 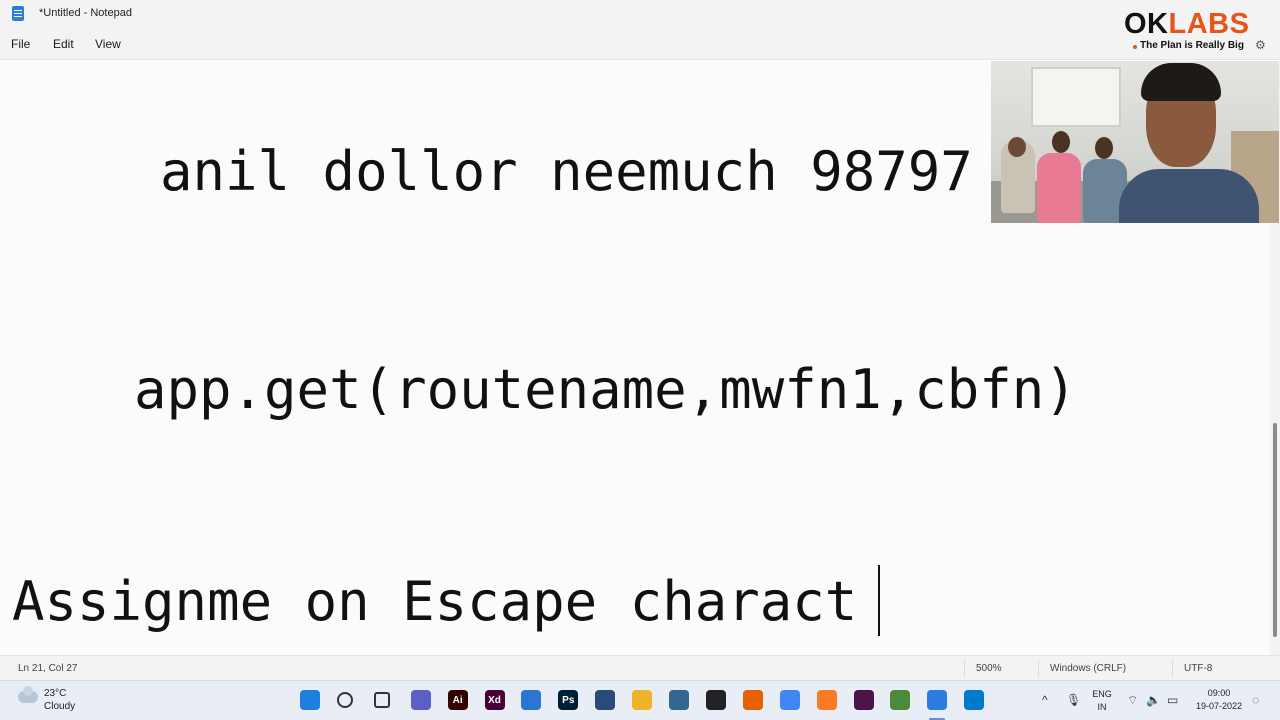 I want to click on window-title: *Untitled - Notepad, so click(x=85, y=13).